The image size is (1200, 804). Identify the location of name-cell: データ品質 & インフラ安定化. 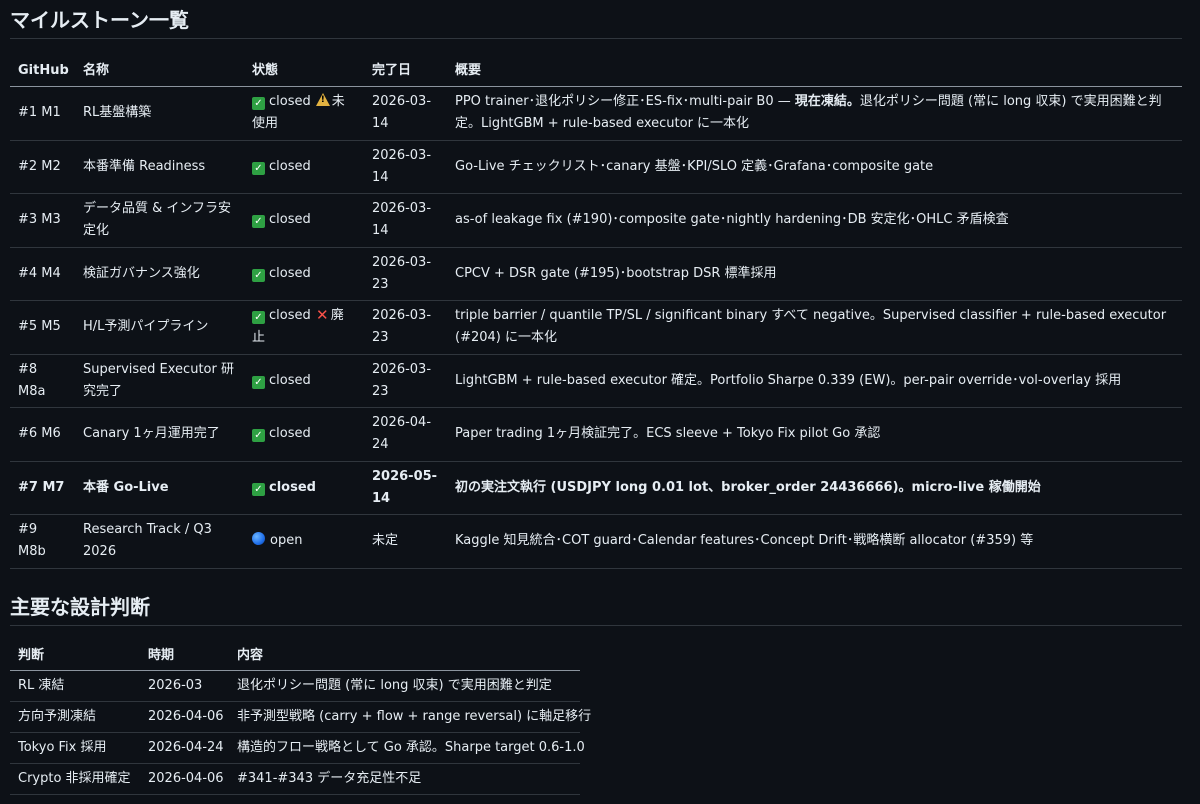
(159, 220).